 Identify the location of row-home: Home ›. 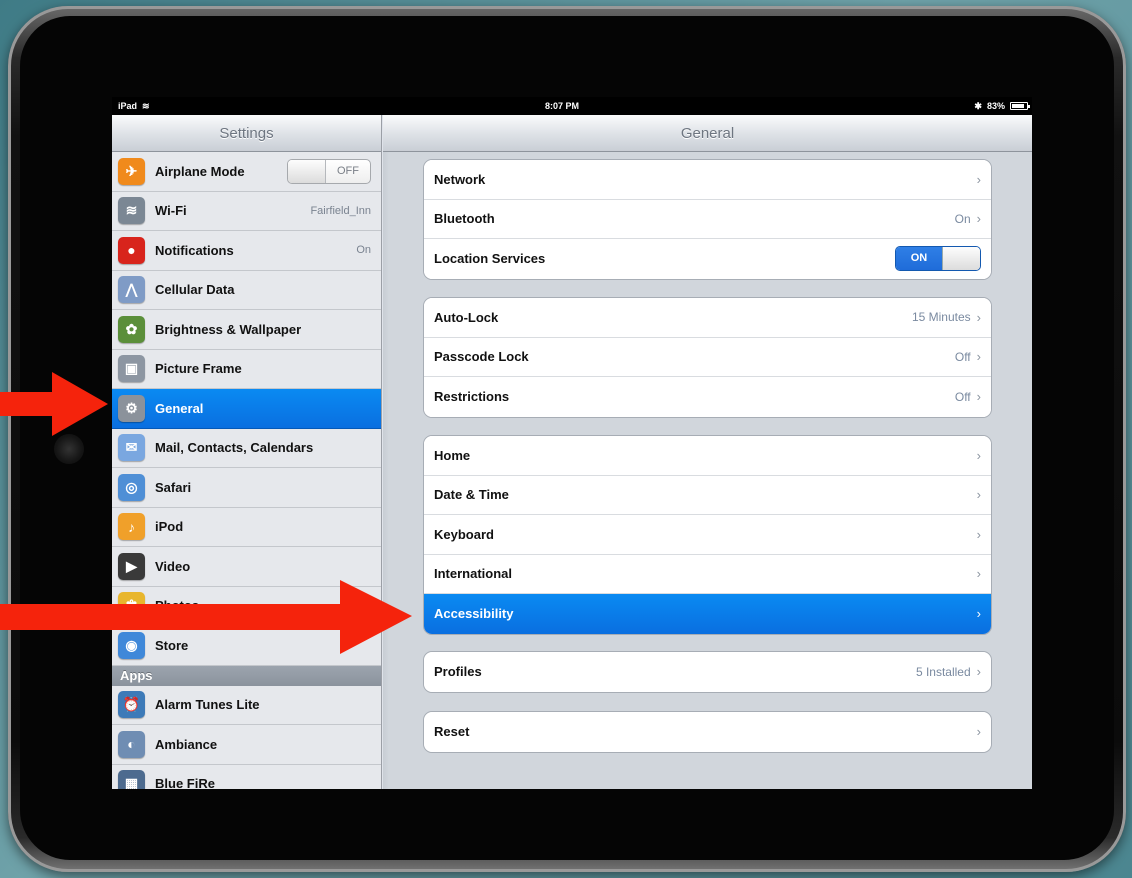
(707, 456).